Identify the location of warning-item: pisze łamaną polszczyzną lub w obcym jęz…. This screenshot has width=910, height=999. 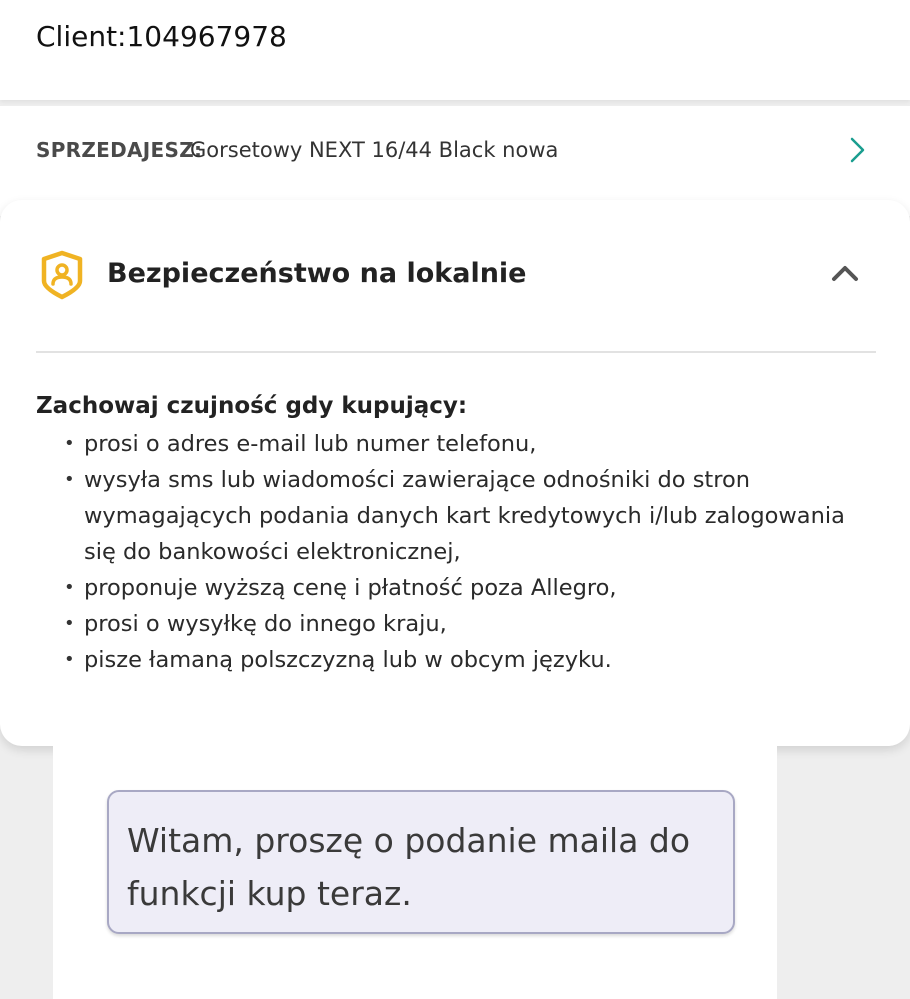
(464, 660).